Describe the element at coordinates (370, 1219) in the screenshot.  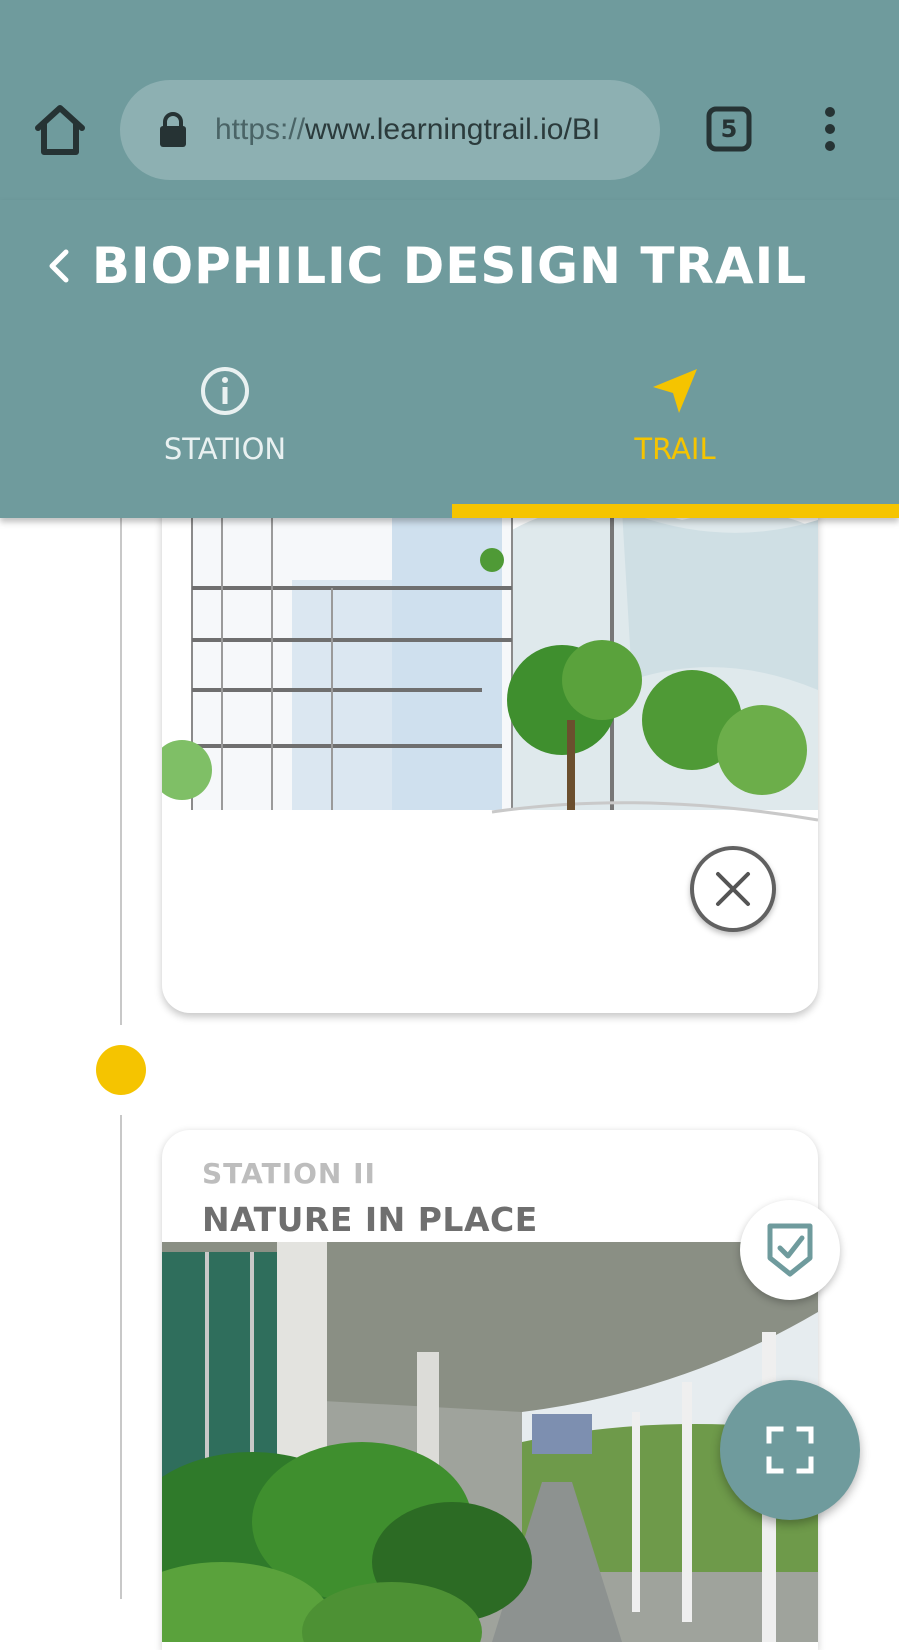
I see `station-title: NATURE IN PLACE` at that location.